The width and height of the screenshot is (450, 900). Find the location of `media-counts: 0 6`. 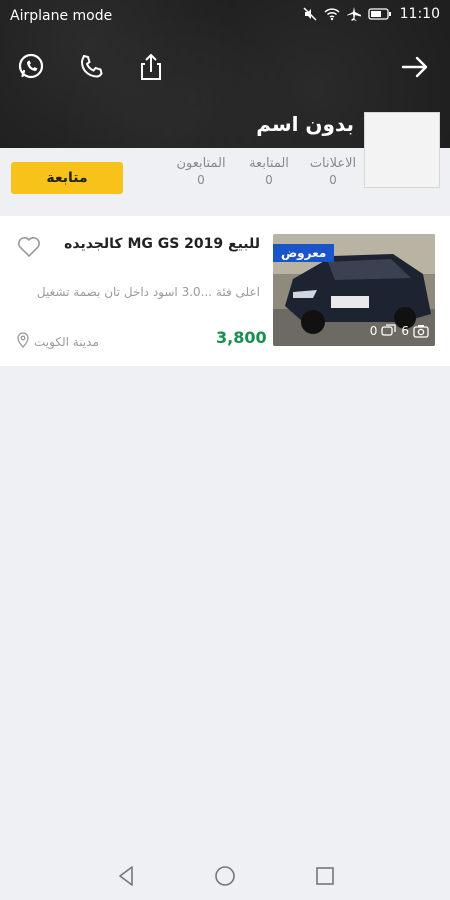

media-counts: 0 6 is located at coordinates (399, 331).